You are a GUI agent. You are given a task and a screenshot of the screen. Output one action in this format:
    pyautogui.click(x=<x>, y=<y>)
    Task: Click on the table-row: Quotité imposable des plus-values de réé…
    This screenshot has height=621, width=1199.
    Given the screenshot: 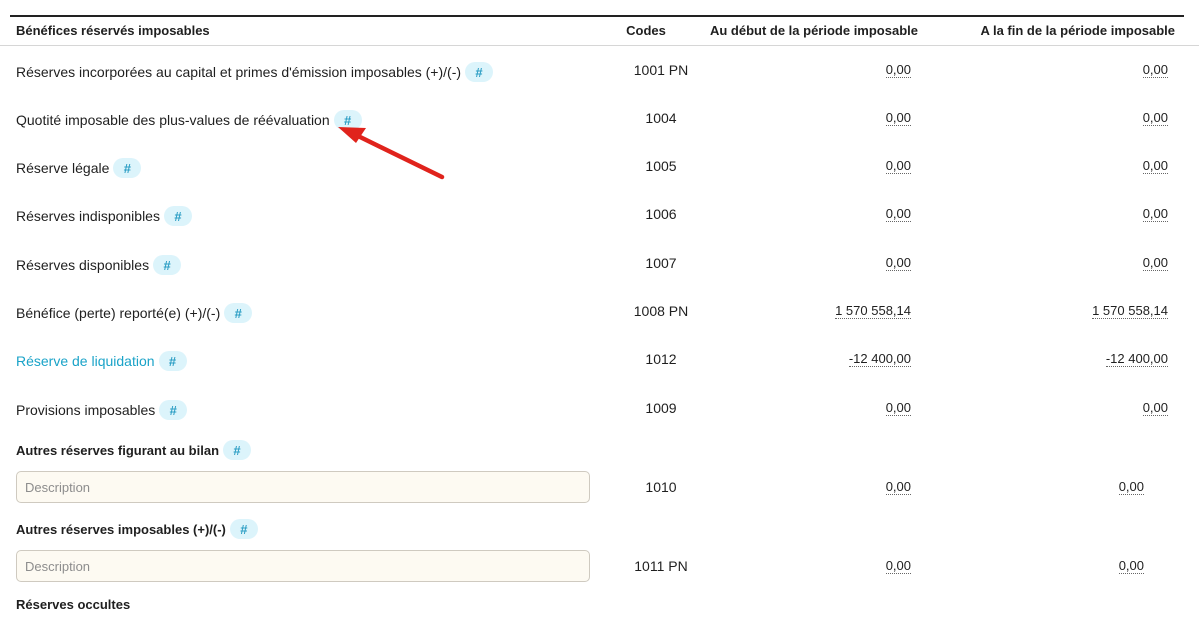 What is the action you would take?
    pyautogui.click(x=599, y=119)
    